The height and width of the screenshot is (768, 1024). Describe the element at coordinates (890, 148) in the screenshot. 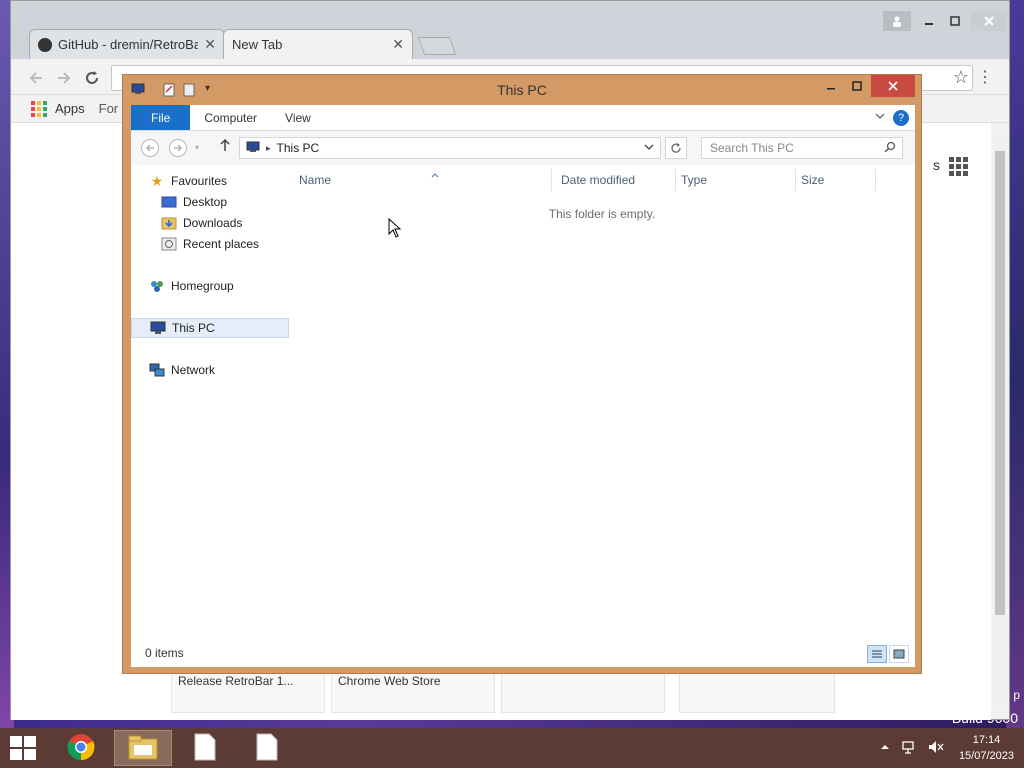

I see `search-icon` at that location.